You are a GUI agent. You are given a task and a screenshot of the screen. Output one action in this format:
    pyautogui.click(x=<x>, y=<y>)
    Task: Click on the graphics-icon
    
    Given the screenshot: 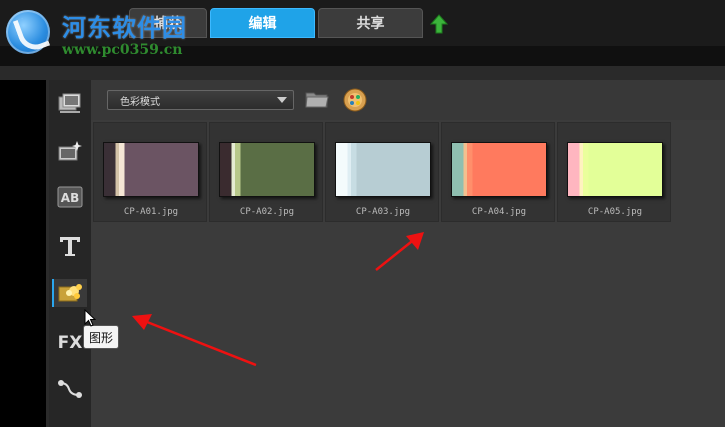 What is the action you would take?
    pyautogui.click(x=69, y=293)
    